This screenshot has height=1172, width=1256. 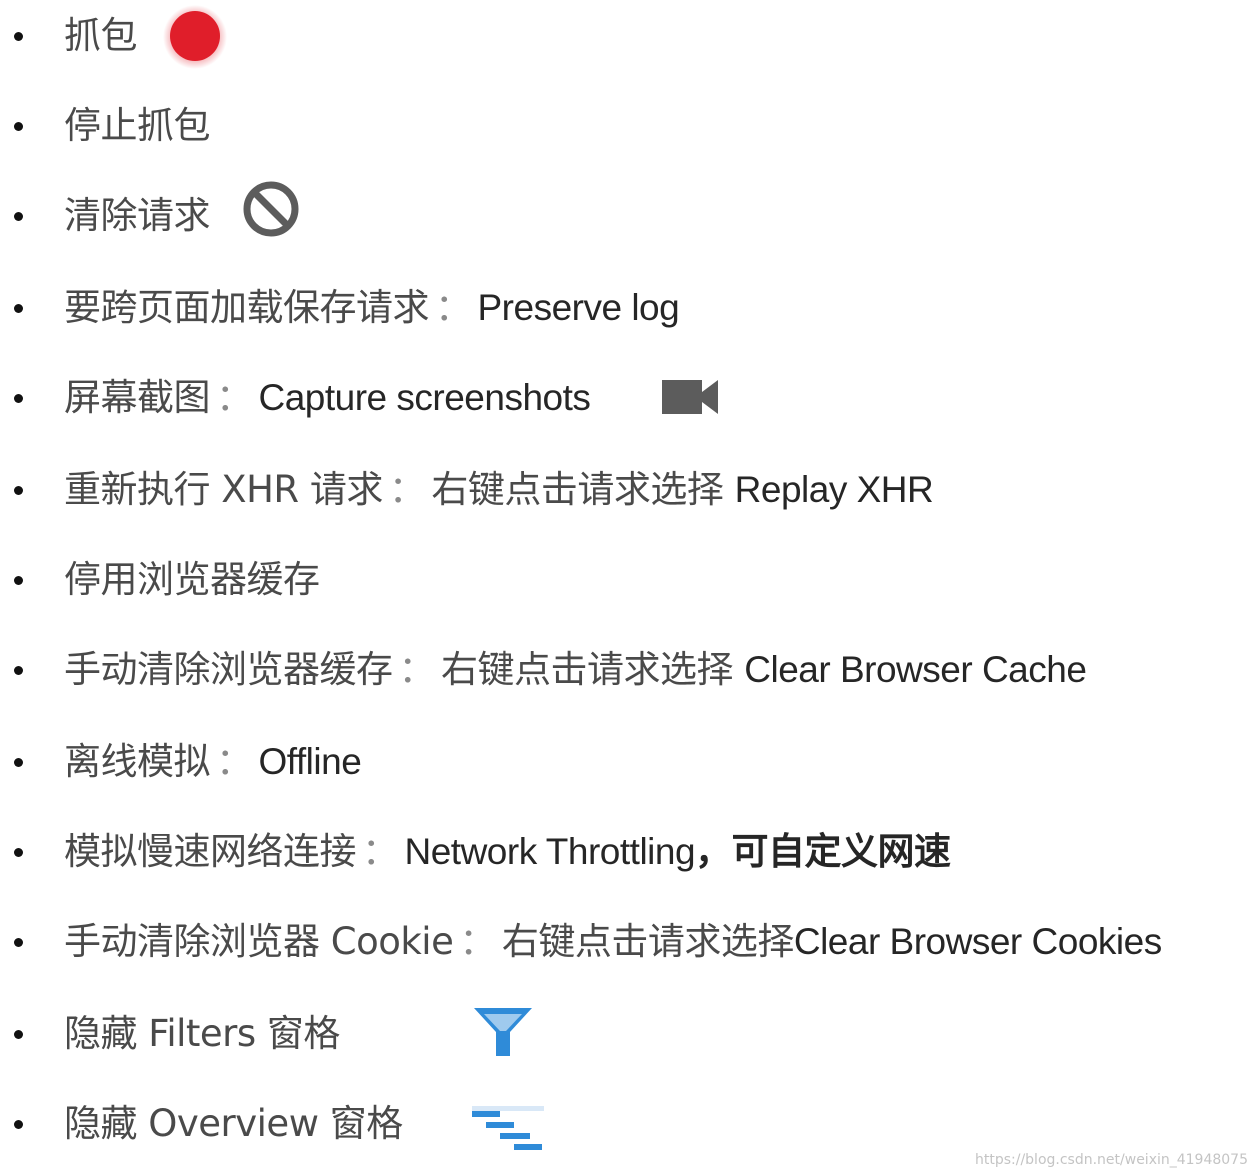 What do you see at coordinates (101, 35) in the screenshot?
I see `item-text: 抓包` at bounding box center [101, 35].